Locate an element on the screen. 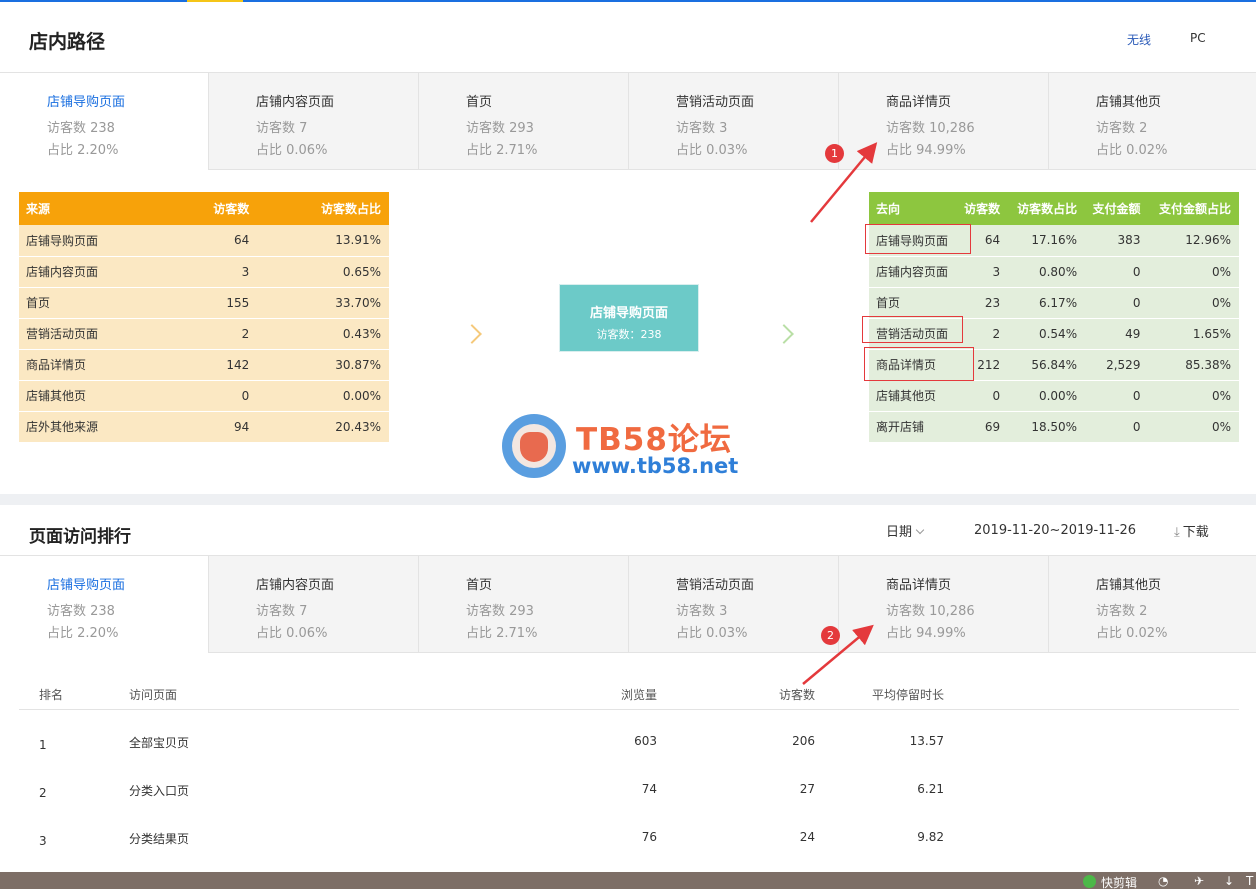  speed-icon: ◔ is located at coordinates (1163, 881).